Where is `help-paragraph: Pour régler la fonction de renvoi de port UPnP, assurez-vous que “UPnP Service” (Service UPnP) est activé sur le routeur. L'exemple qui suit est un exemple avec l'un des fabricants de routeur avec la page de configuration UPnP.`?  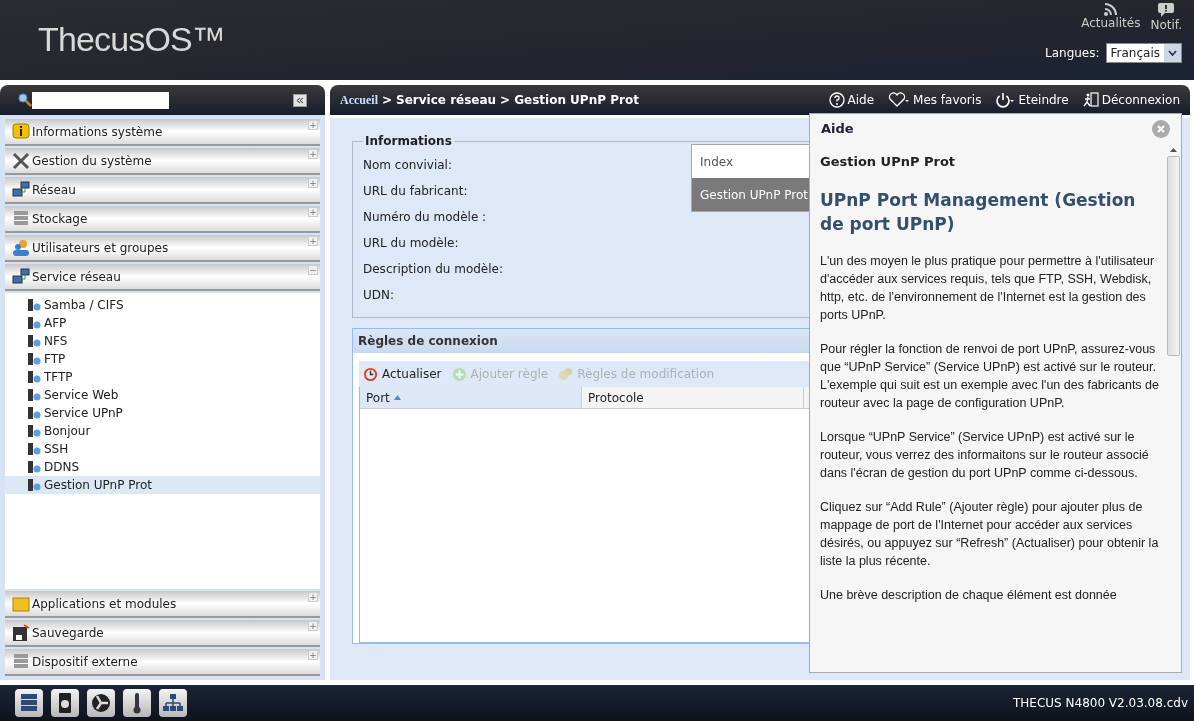 help-paragraph: Pour régler la fonction de renvoi de port UPnP, assurez-vous que “UPnP Service” (Service UPnP) est activé sur le routeur. L'exemple qui suit est un exemple avec l'un des fabricants de routeur avec la page de configuration UPnP. is located at coordinates (989, 376).